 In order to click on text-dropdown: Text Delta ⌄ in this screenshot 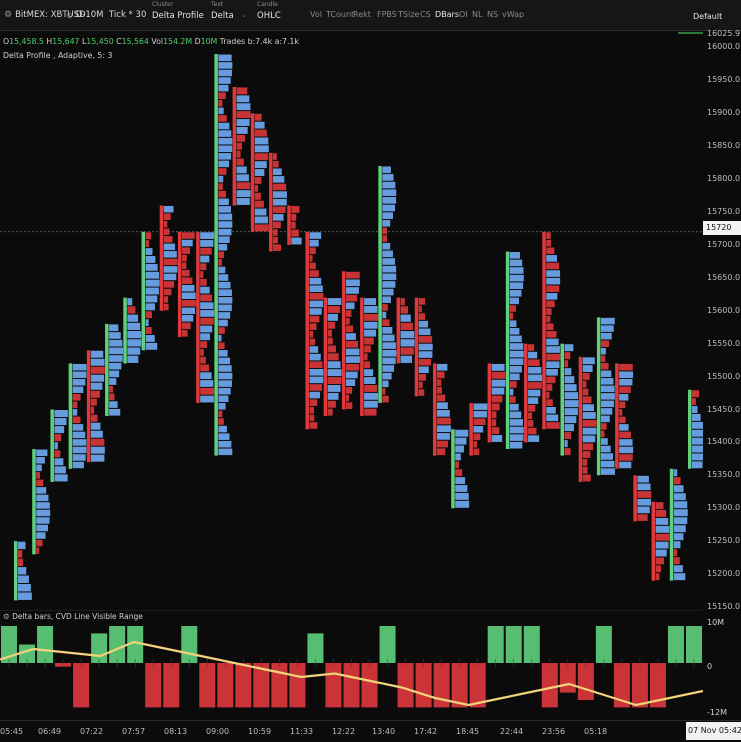, I will do `click(231, 15)`.